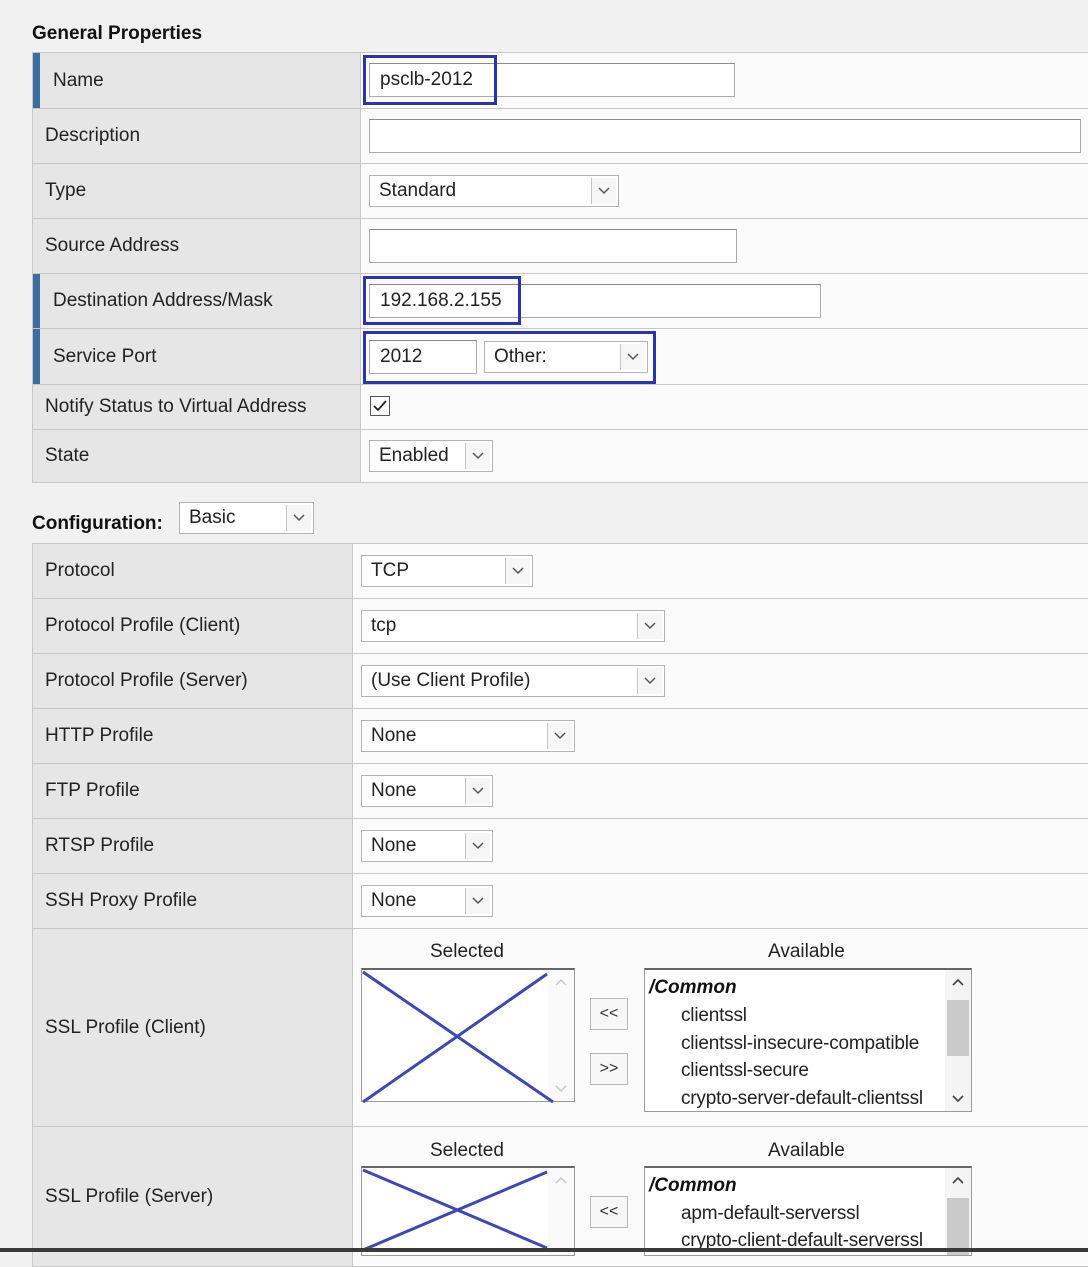 Image resolution: width=1088 pixels, height=1267 pixels. What do you see at coordinates (196, 80) in the screenshot?
I see `name-label: Name` at bounding box center [196, 80].